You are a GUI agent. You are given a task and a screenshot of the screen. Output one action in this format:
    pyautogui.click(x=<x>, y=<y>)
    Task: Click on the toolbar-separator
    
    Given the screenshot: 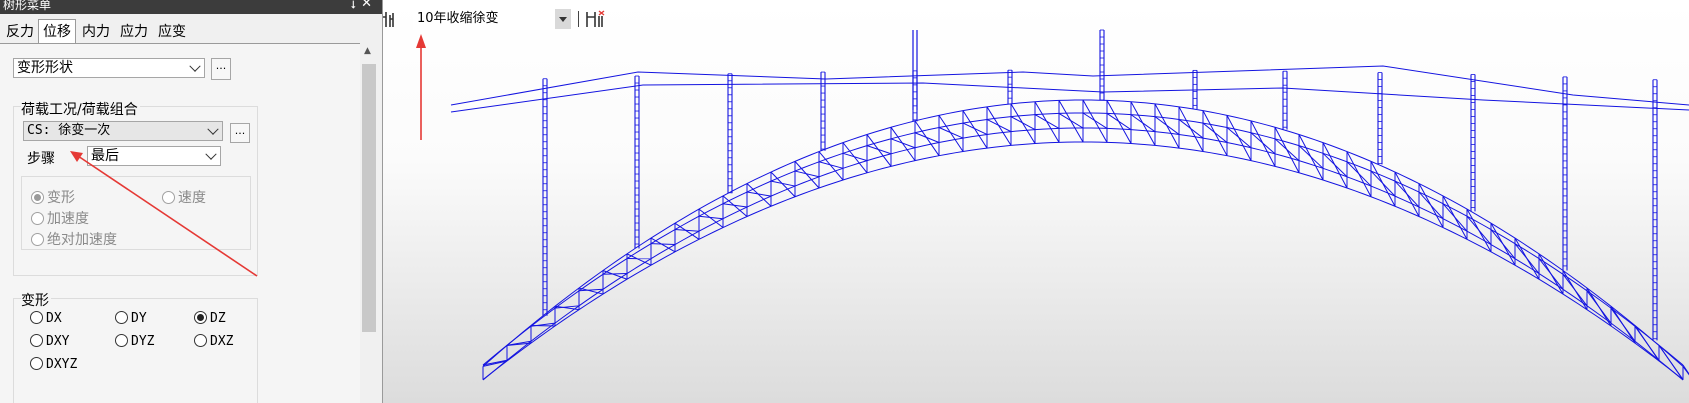 What is the action you would take?
    pyautogui.click(x=578, y=19)
    